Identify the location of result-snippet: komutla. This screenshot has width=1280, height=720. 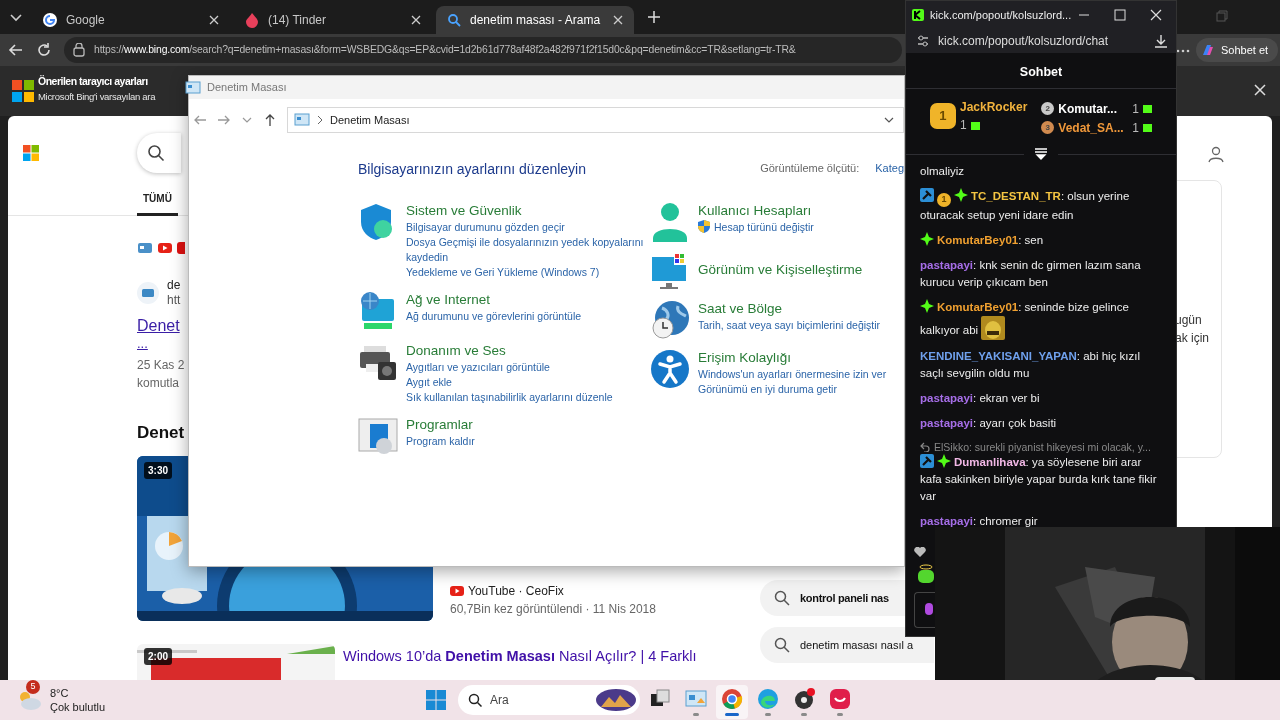
(158, 383).